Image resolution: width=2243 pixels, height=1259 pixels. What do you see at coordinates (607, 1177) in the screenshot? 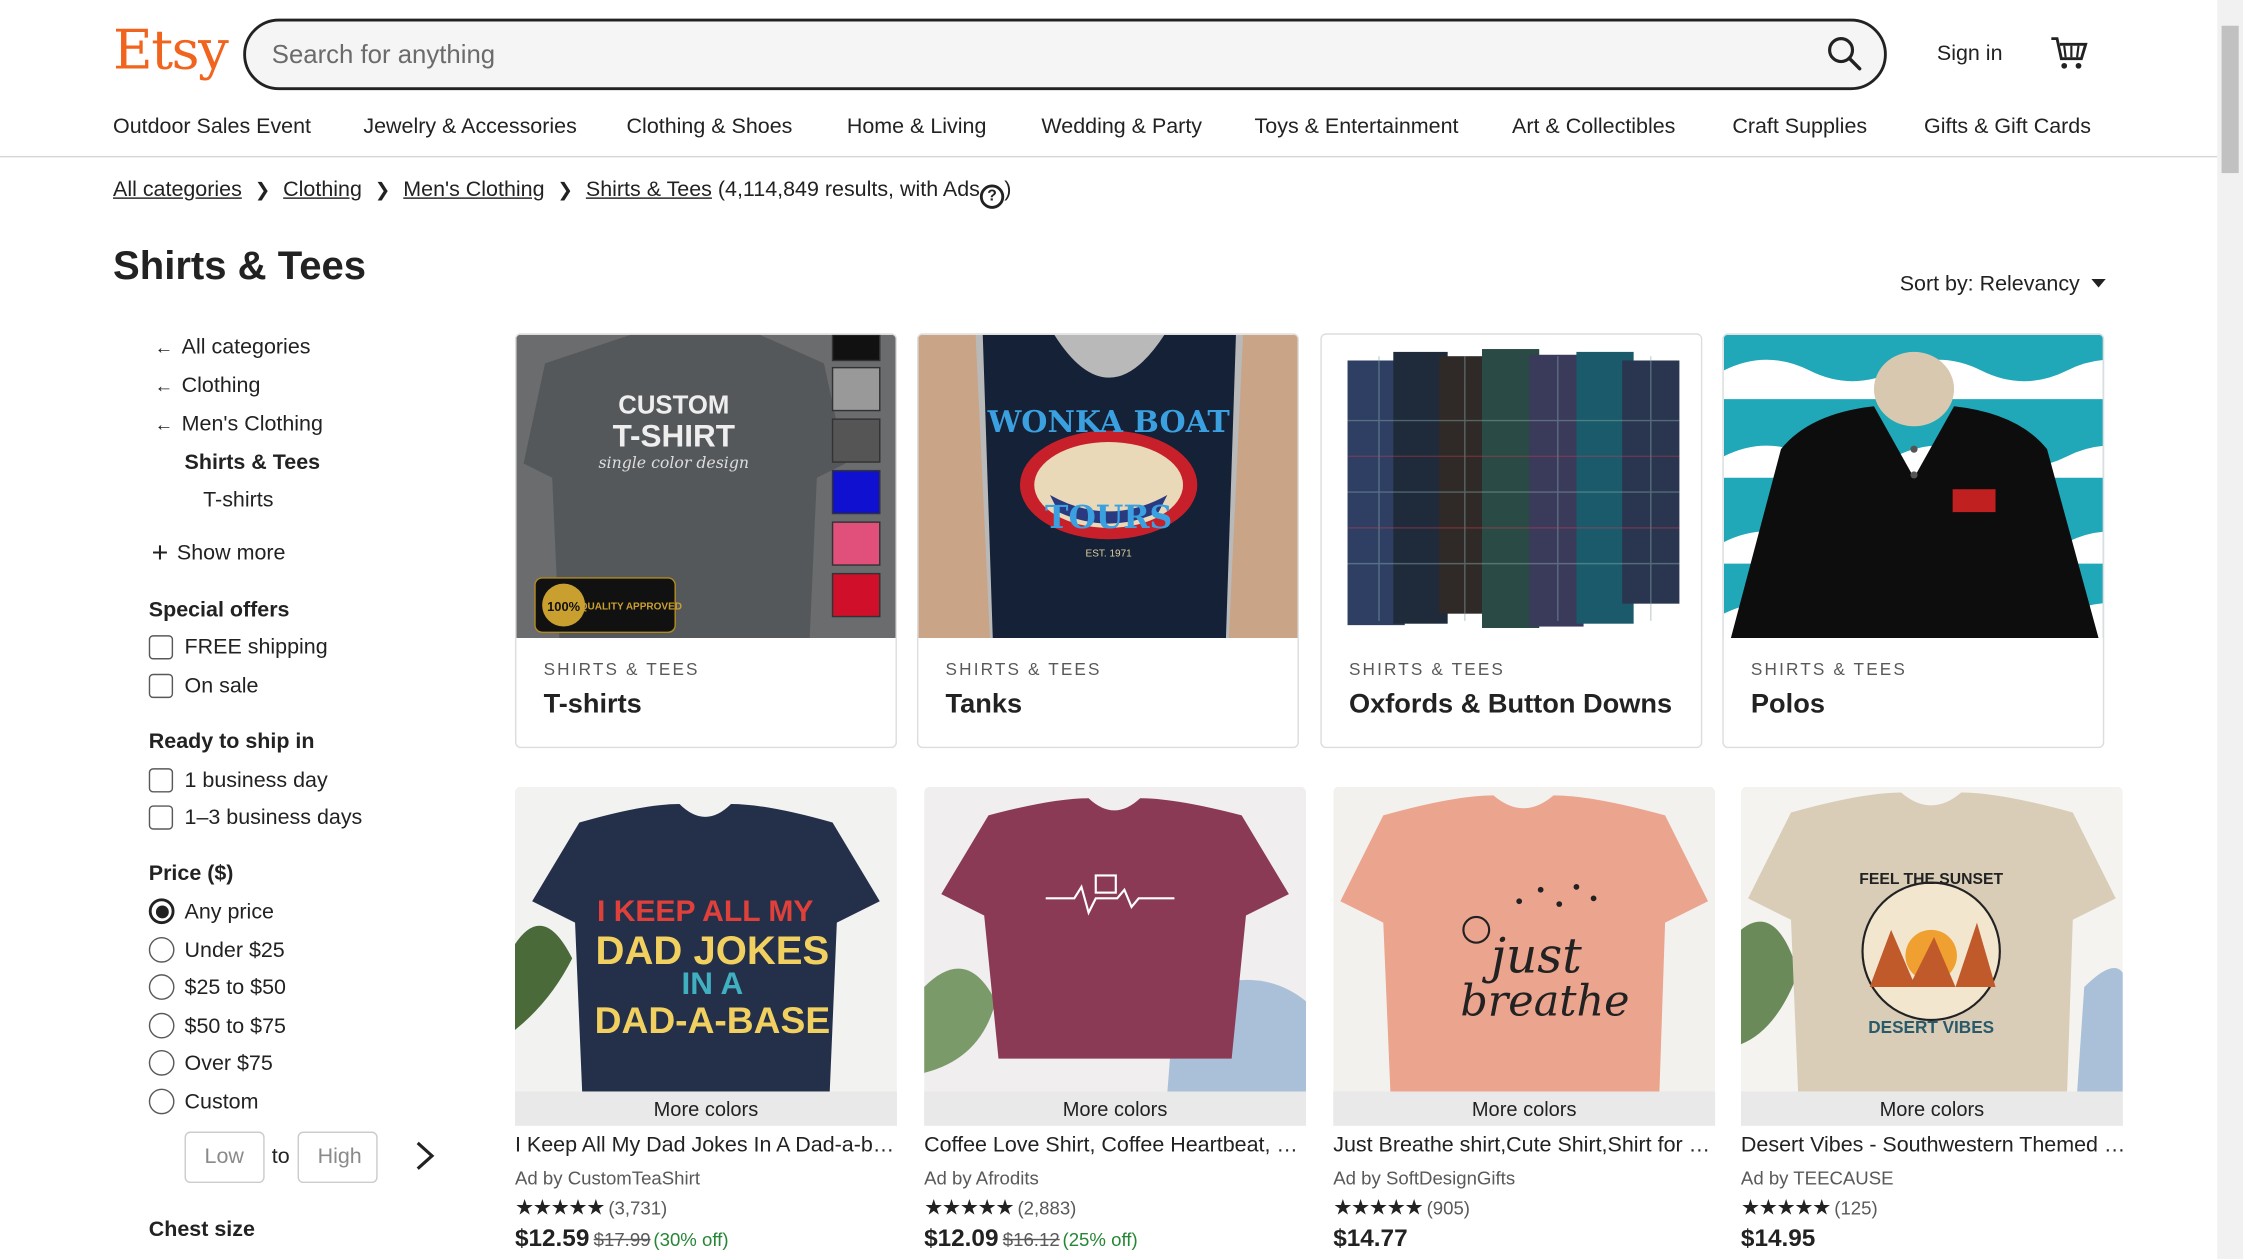
I see `listing-shop: Ad by CustomTeaShirt` at bounding box center [607, 1177].